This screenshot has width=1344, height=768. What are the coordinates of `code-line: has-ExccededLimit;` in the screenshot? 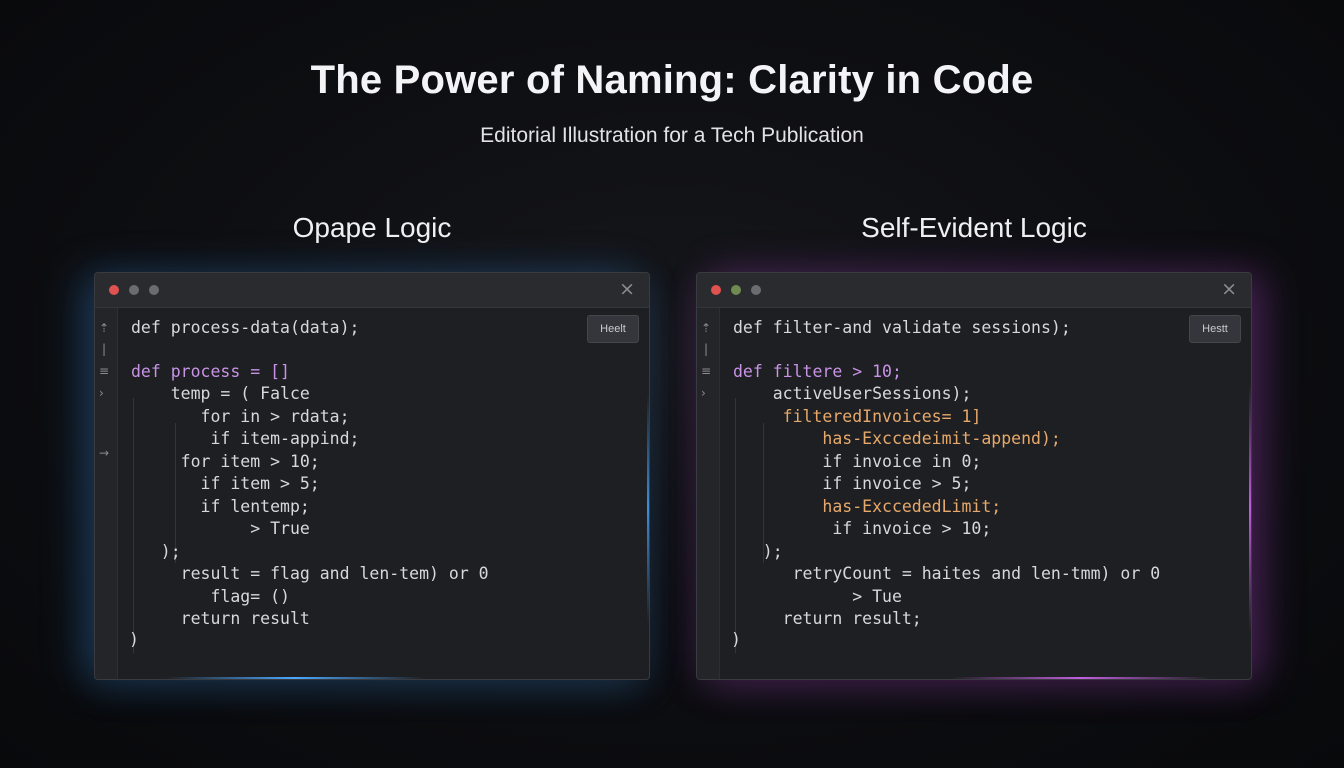 It's located at (867, 506).